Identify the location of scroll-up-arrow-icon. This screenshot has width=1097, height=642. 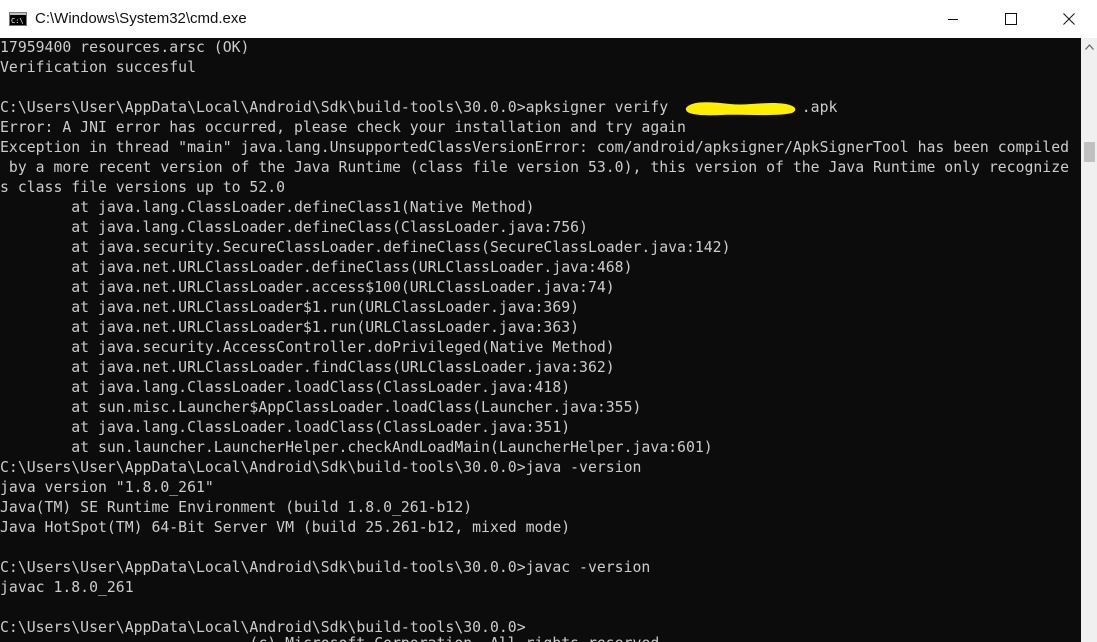
(1089, 46).